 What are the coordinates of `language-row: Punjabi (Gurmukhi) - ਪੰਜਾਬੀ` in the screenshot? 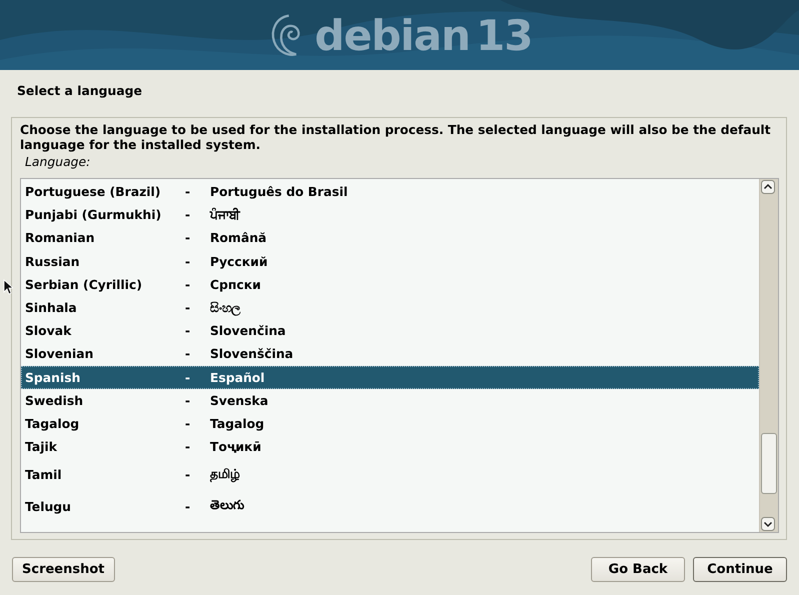 It's located at (390, 214).